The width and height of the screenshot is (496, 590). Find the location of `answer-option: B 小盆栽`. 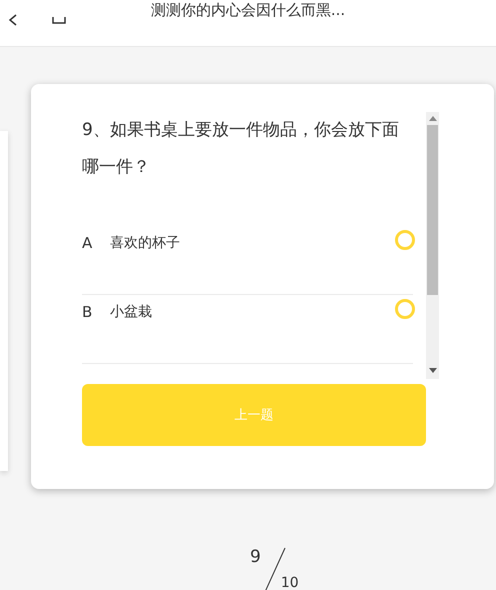

answer-option: B 小盆栽 is located at coordinates (247, 329).